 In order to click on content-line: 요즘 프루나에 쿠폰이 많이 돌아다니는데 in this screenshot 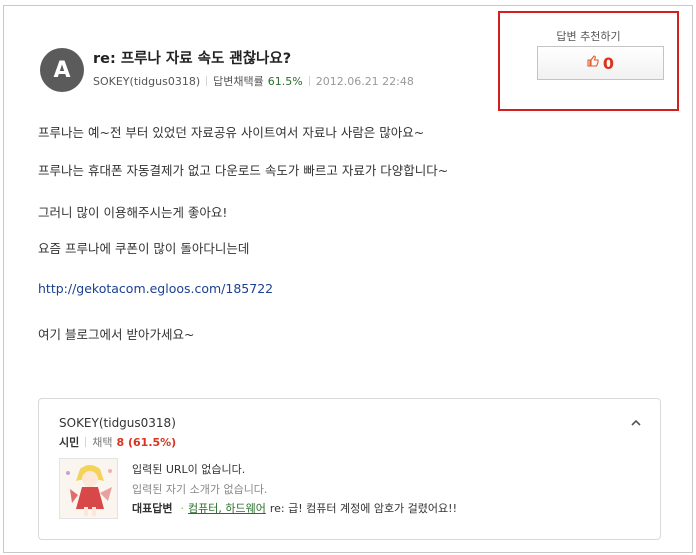, I will do `click(144, 248)`.